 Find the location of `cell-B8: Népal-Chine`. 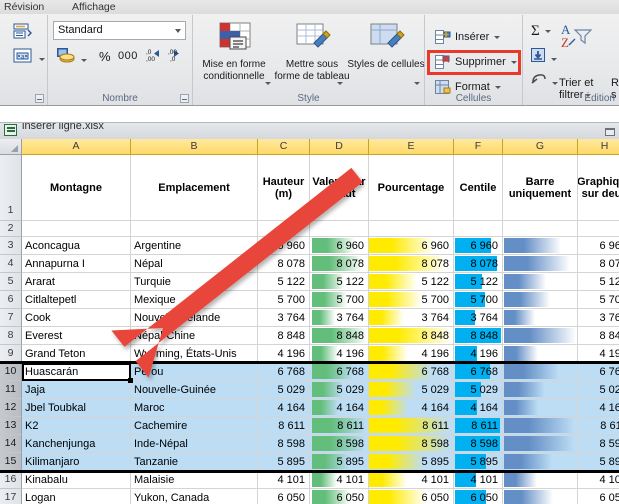

cell-B8: Népal-Chine is located at coordinates (194, 336).